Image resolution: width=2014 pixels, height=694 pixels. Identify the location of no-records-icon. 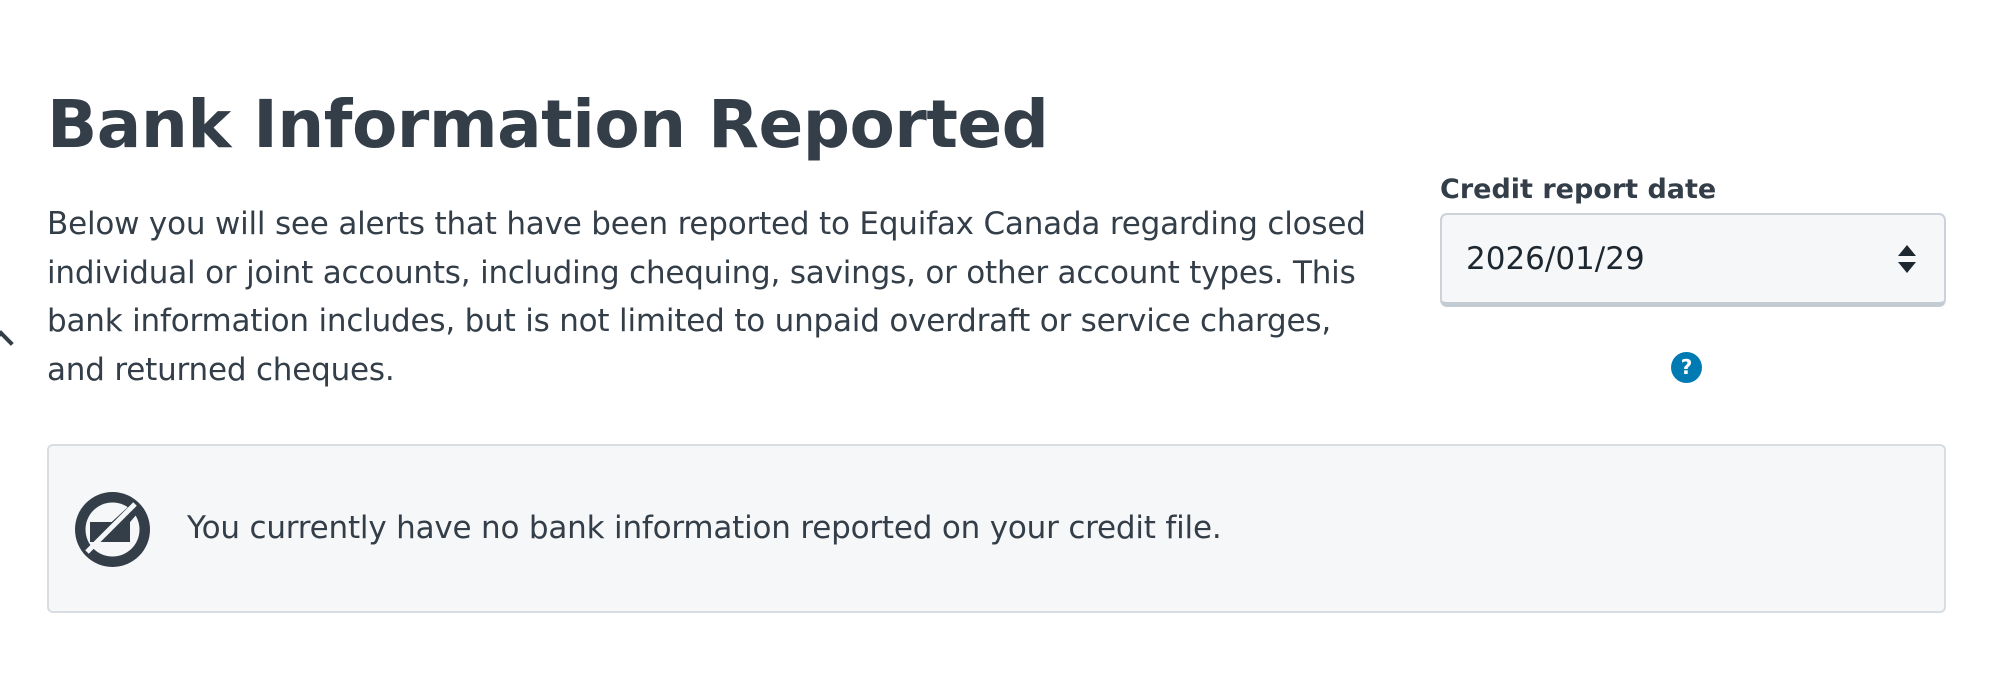
(112, 529).